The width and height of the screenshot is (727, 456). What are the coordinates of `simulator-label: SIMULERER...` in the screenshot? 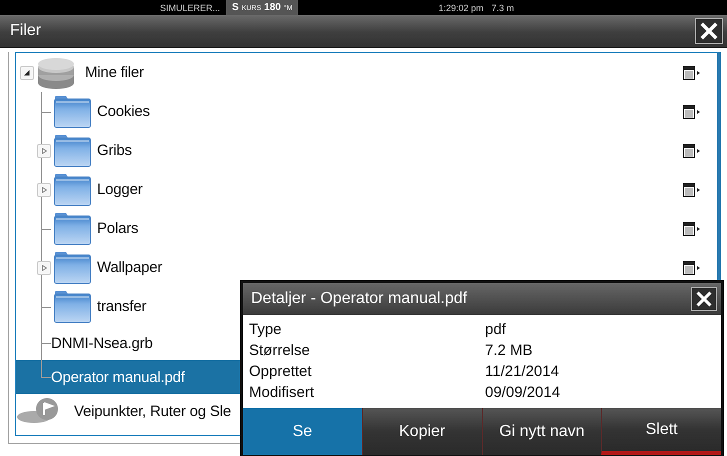 It's located at (190, 7).